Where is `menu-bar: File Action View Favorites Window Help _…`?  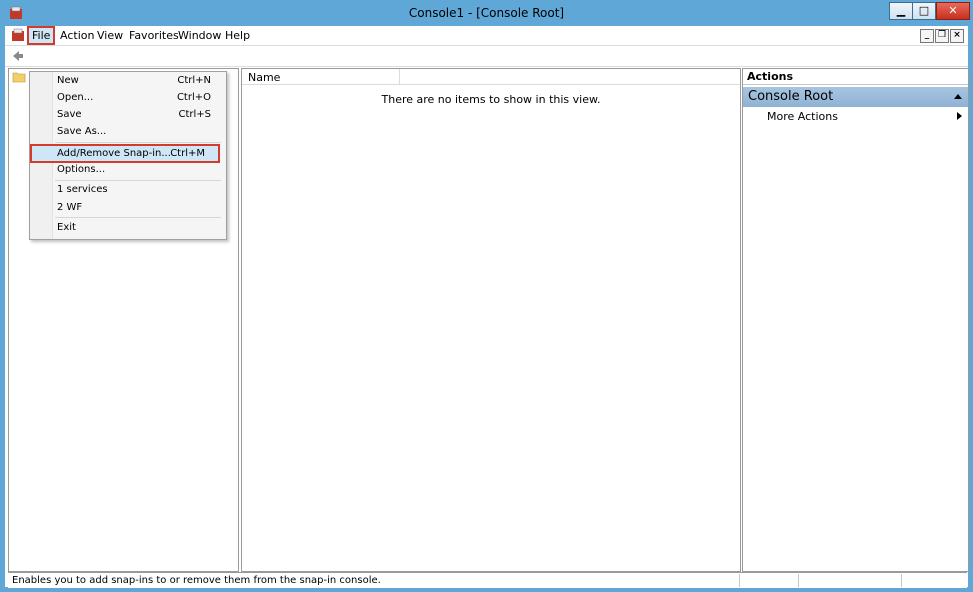 menu-bar: File Action View Favorites Window Help _… is located at coordinates (486, 36).